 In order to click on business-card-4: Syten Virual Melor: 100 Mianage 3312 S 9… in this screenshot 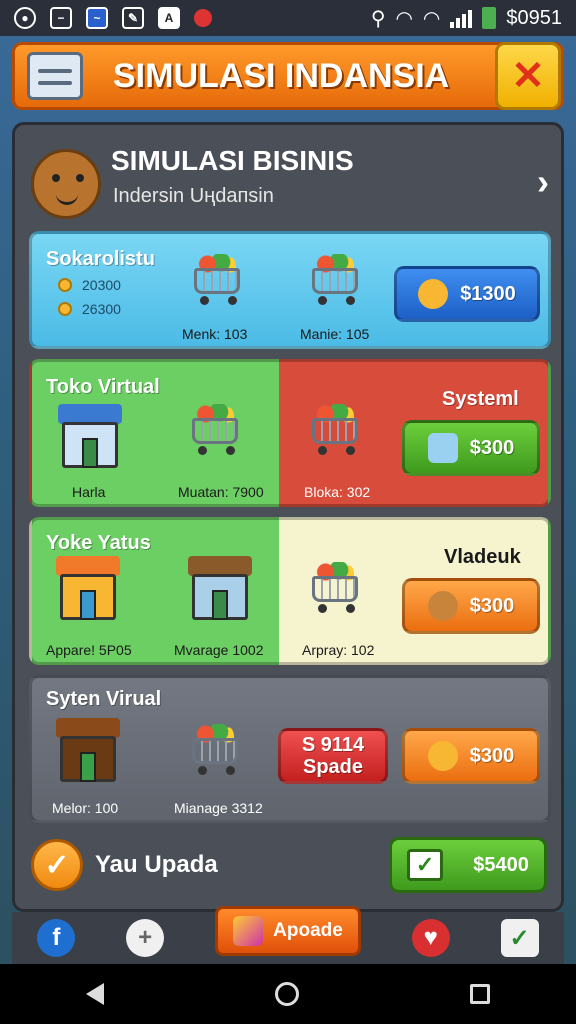, I will do `click(290, 749)`.